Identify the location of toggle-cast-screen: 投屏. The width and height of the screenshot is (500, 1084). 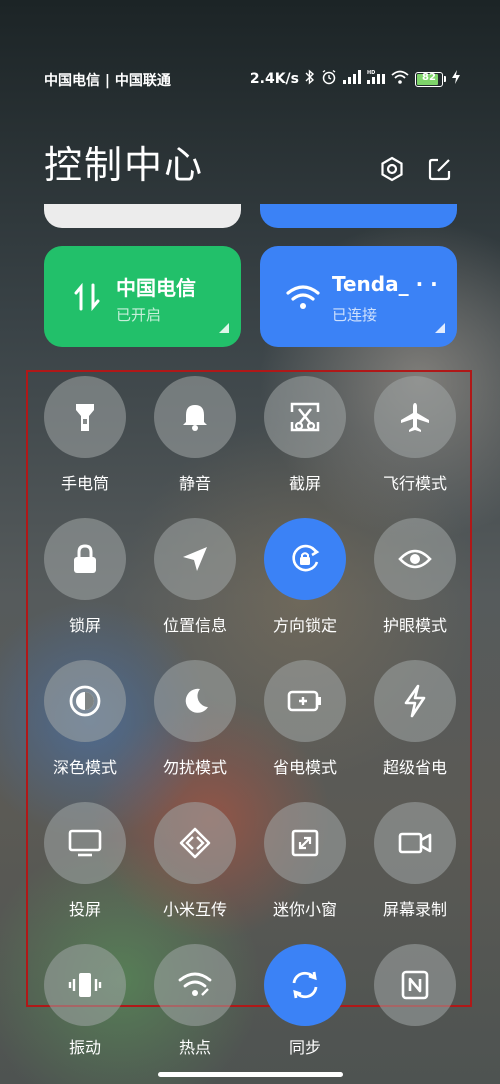
(85, 861).